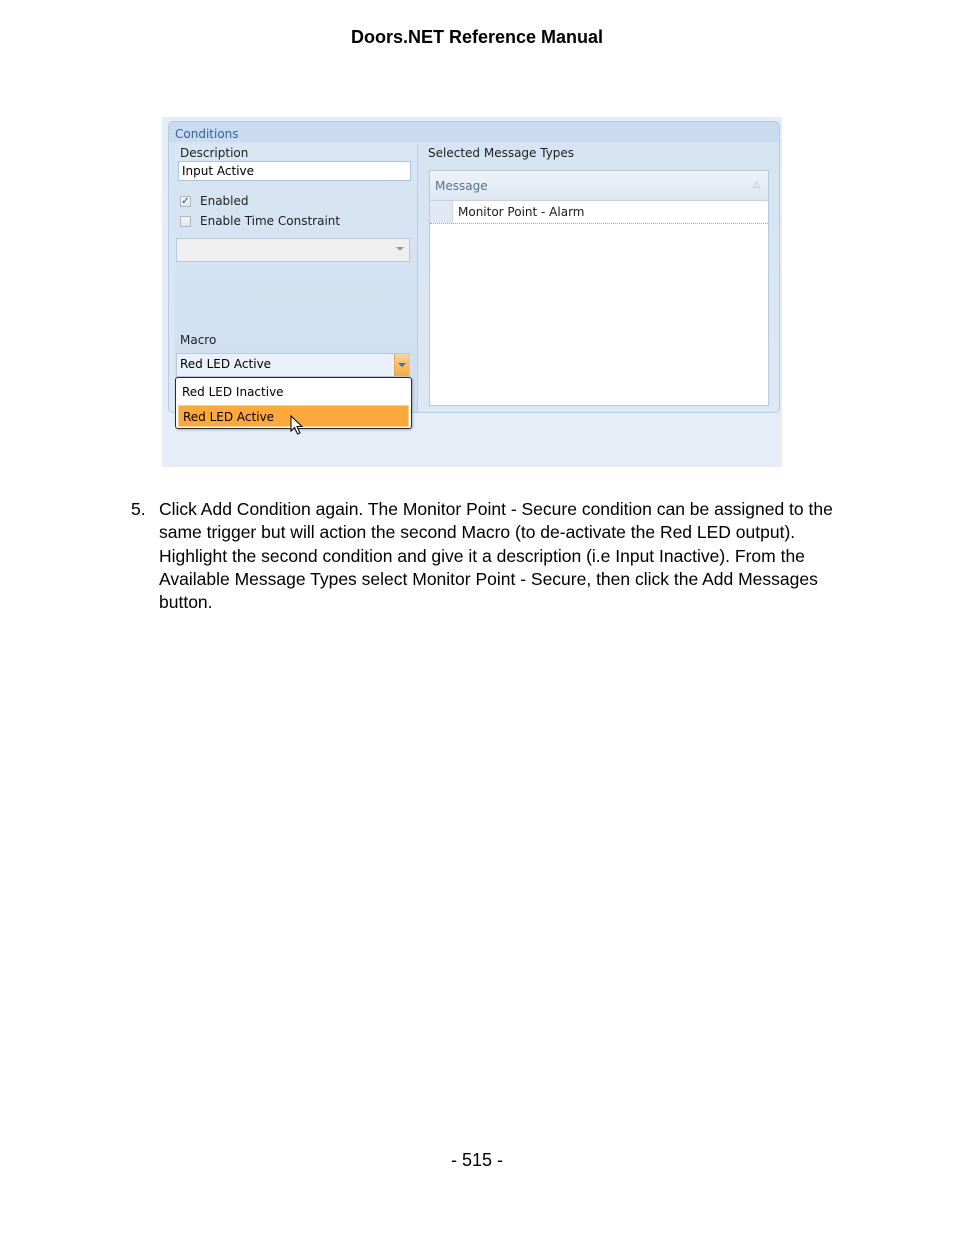 Image resolution: width=954 pixels, height=1235 pixels. Describe the element at coordinates (477, 37) in the screenshot. I see `page-header: Doors.NET Reference Manual` at that location.